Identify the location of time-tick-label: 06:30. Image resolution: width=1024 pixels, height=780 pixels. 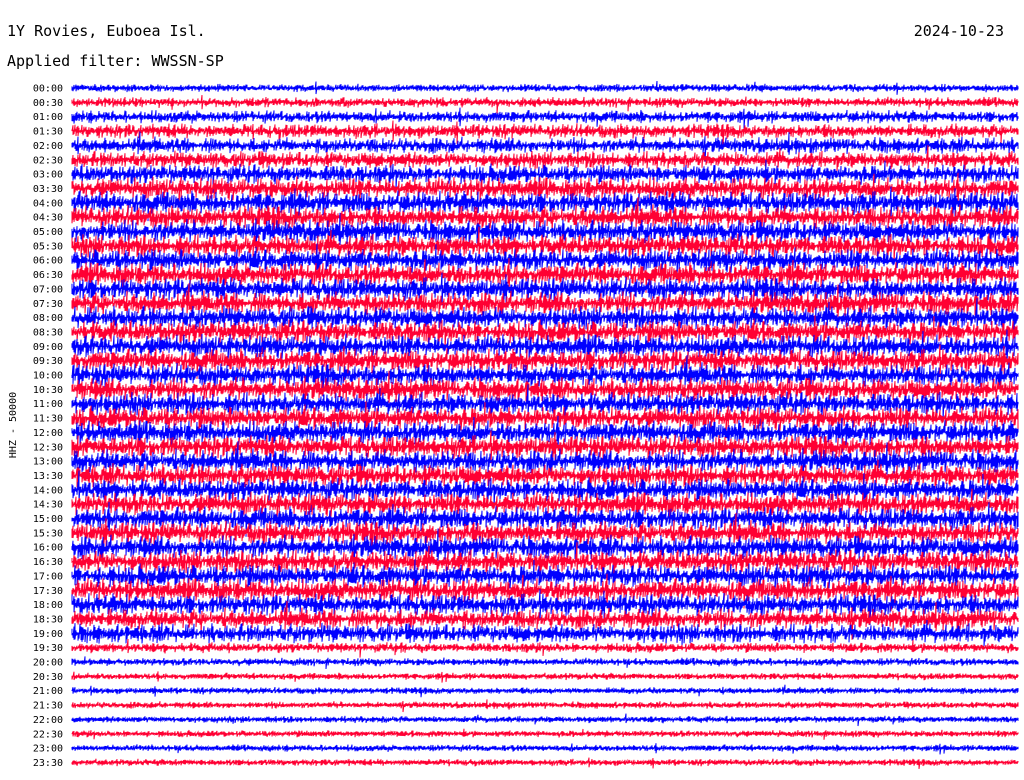
(48, 275).